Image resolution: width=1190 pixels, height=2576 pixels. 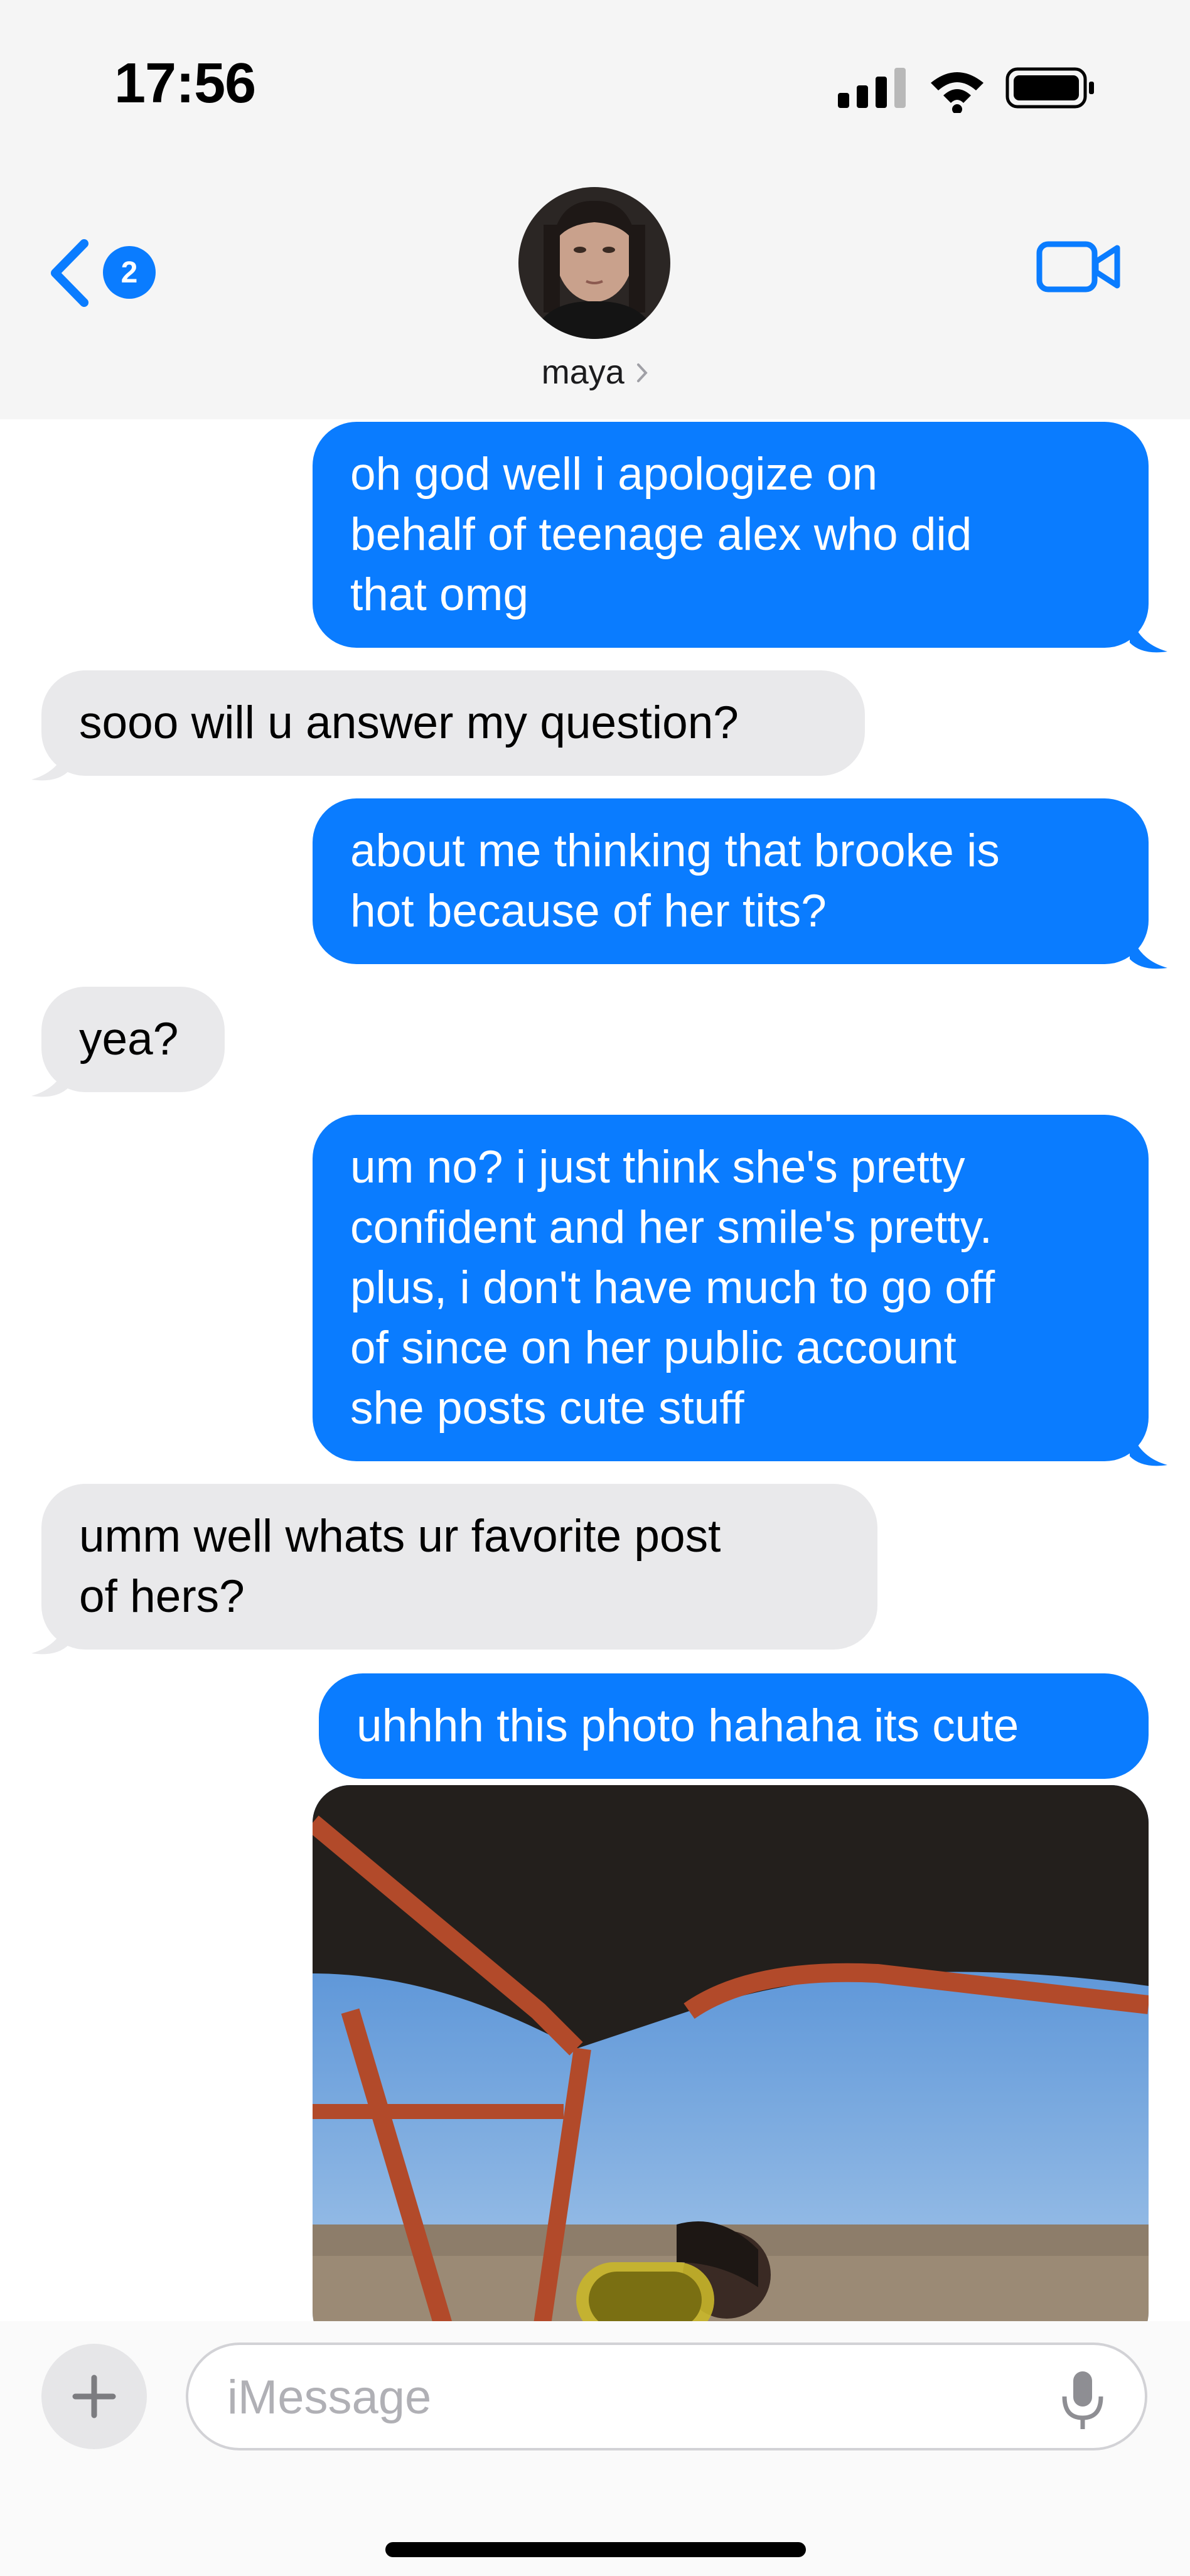 I want to click on message-text: yea?, so click(x=129, y=1039).